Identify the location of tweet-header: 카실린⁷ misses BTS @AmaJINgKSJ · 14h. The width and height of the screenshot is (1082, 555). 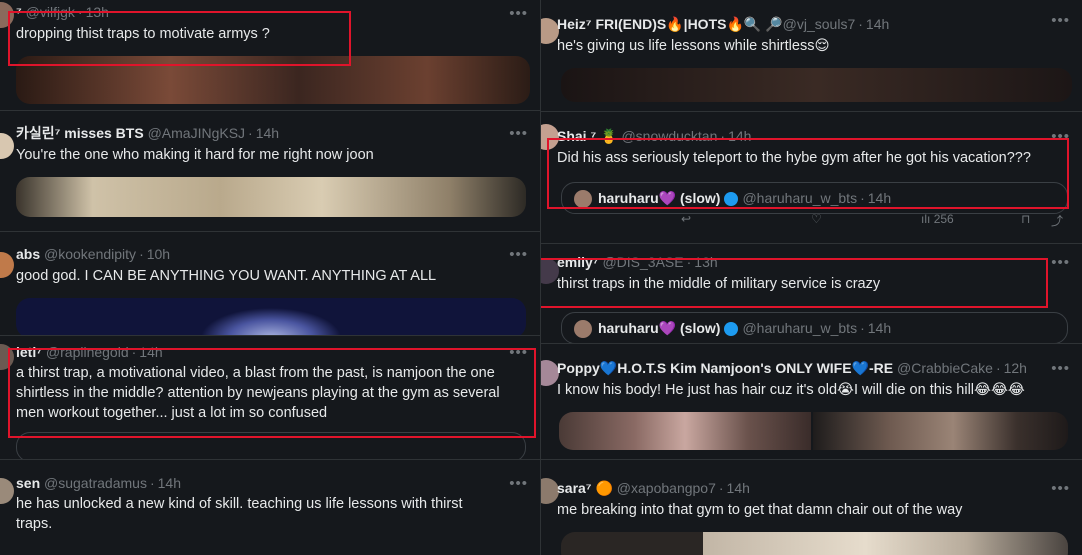
(263, 133).